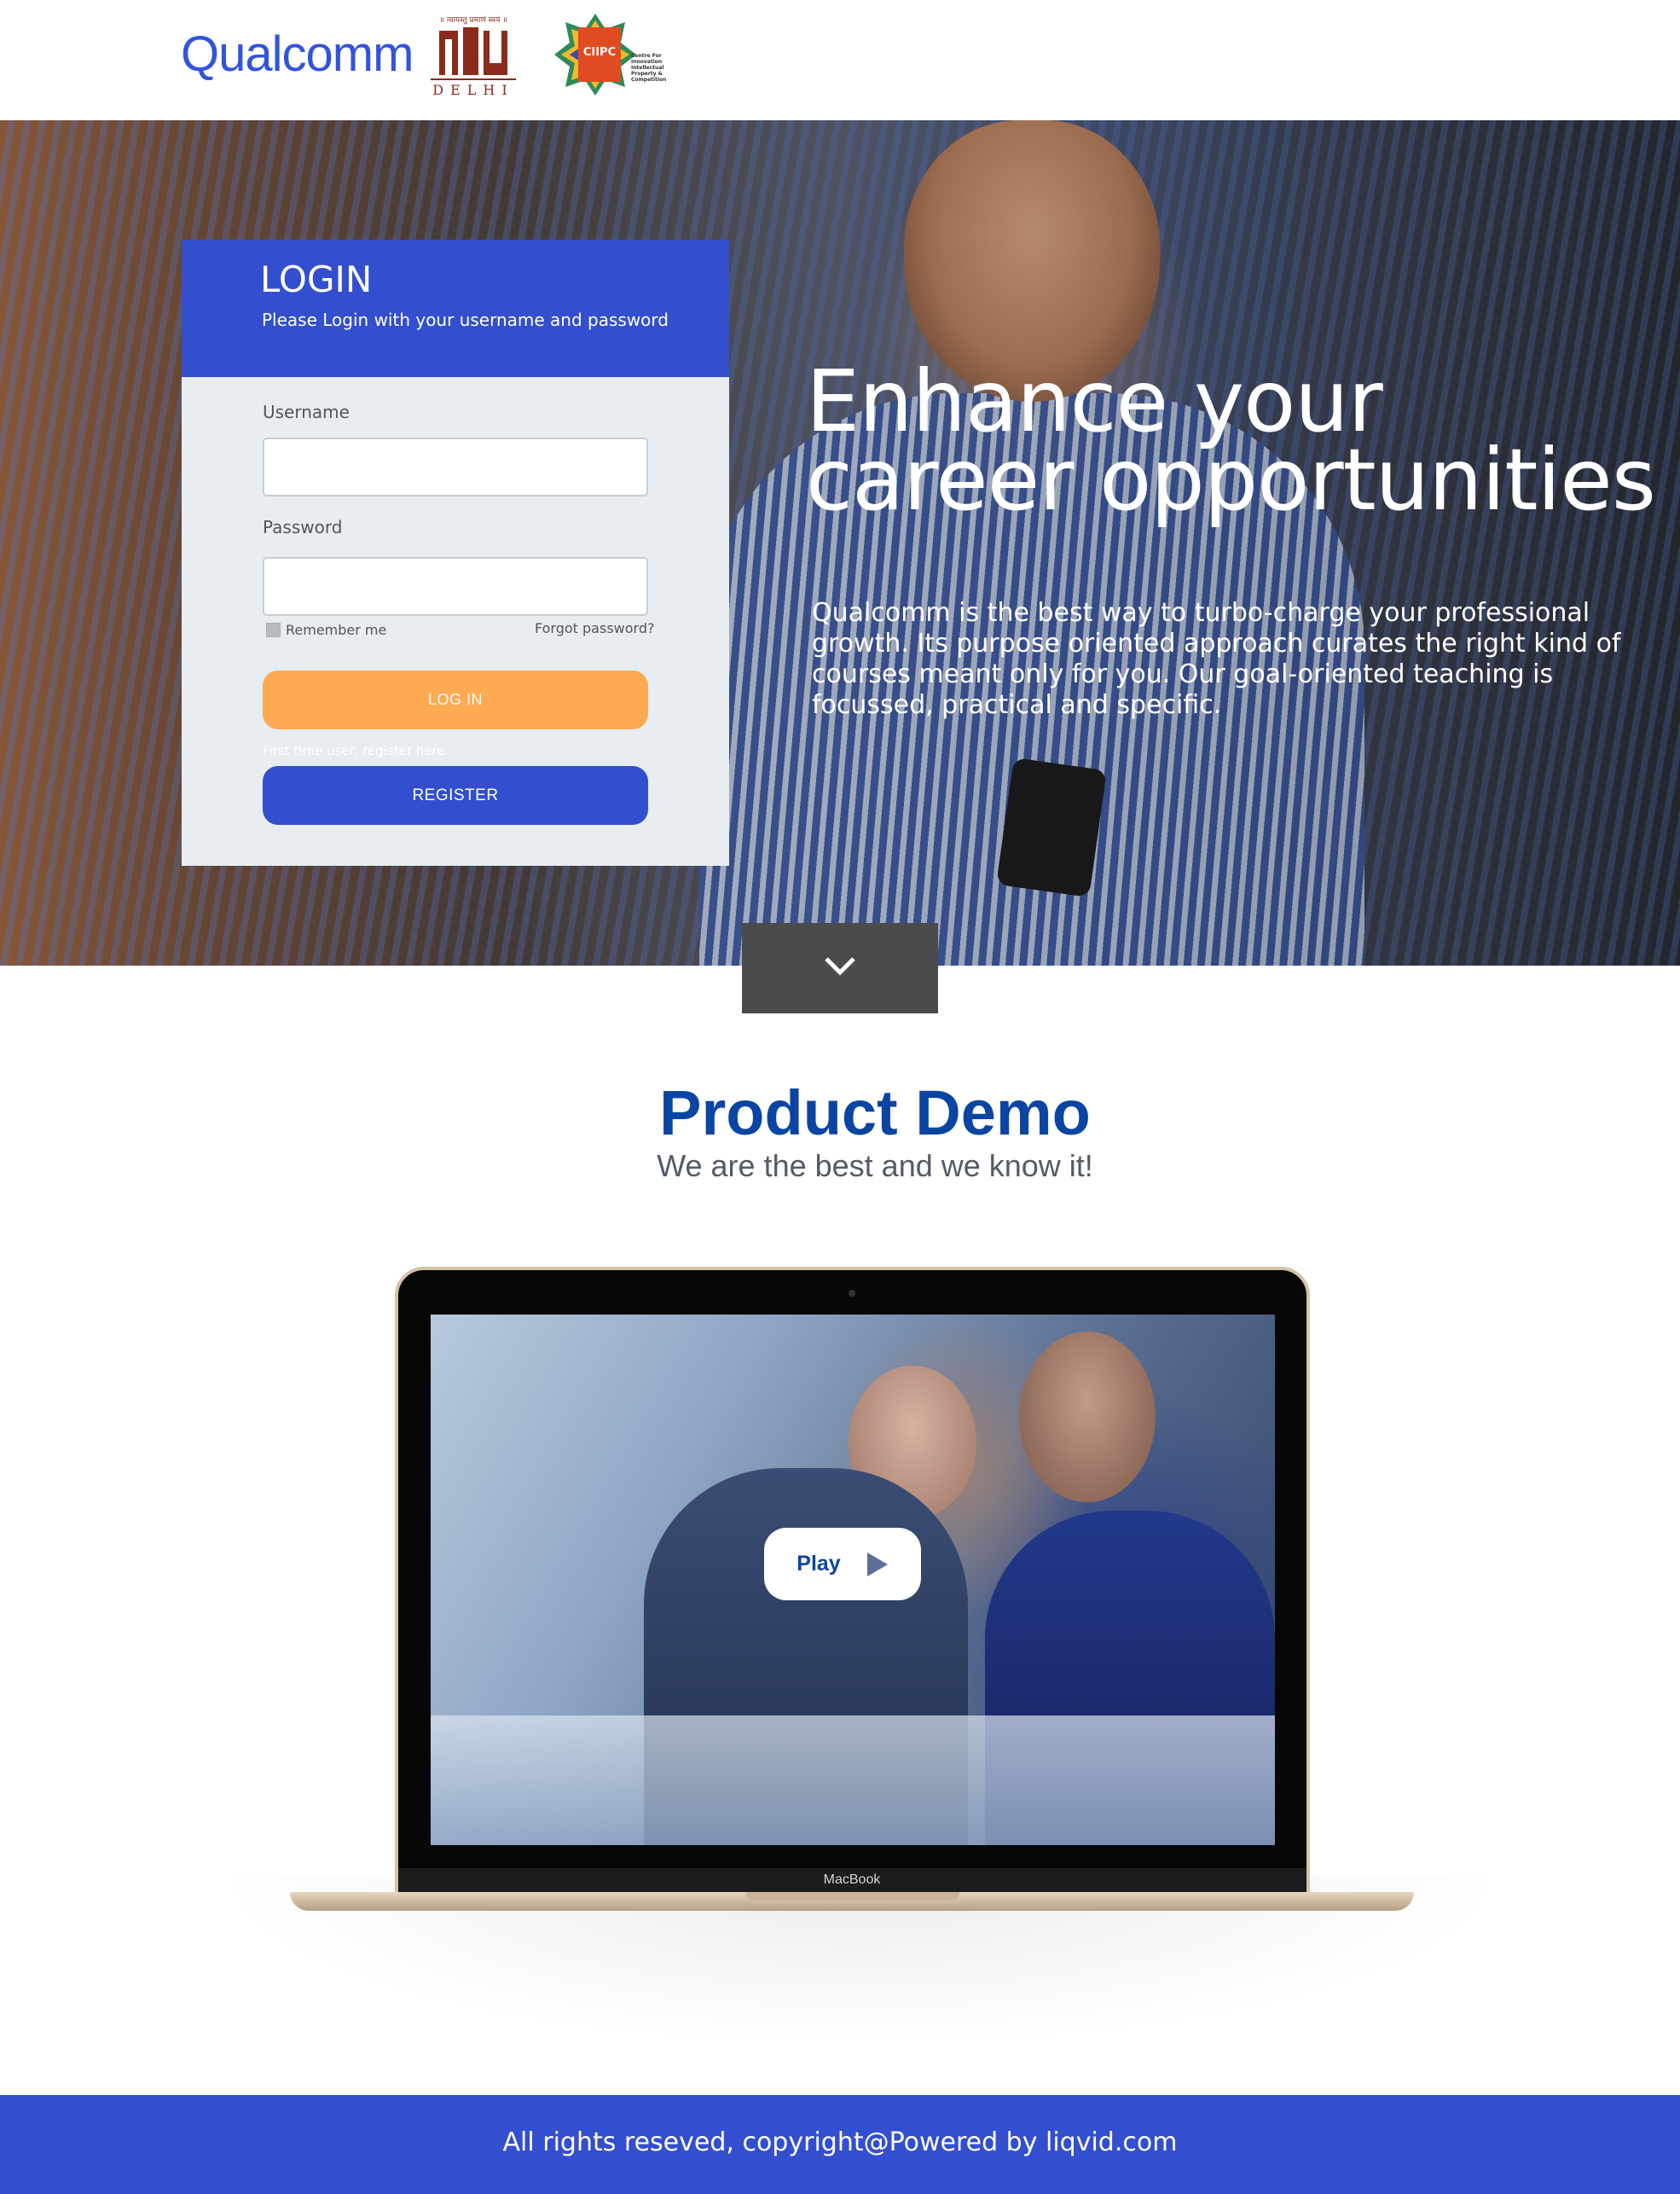 The height and width of the screenshot is (2194, 1680). Describe the element at coordinates (273, 630) in the screenshot. I see `remember-checkbox` at that location.